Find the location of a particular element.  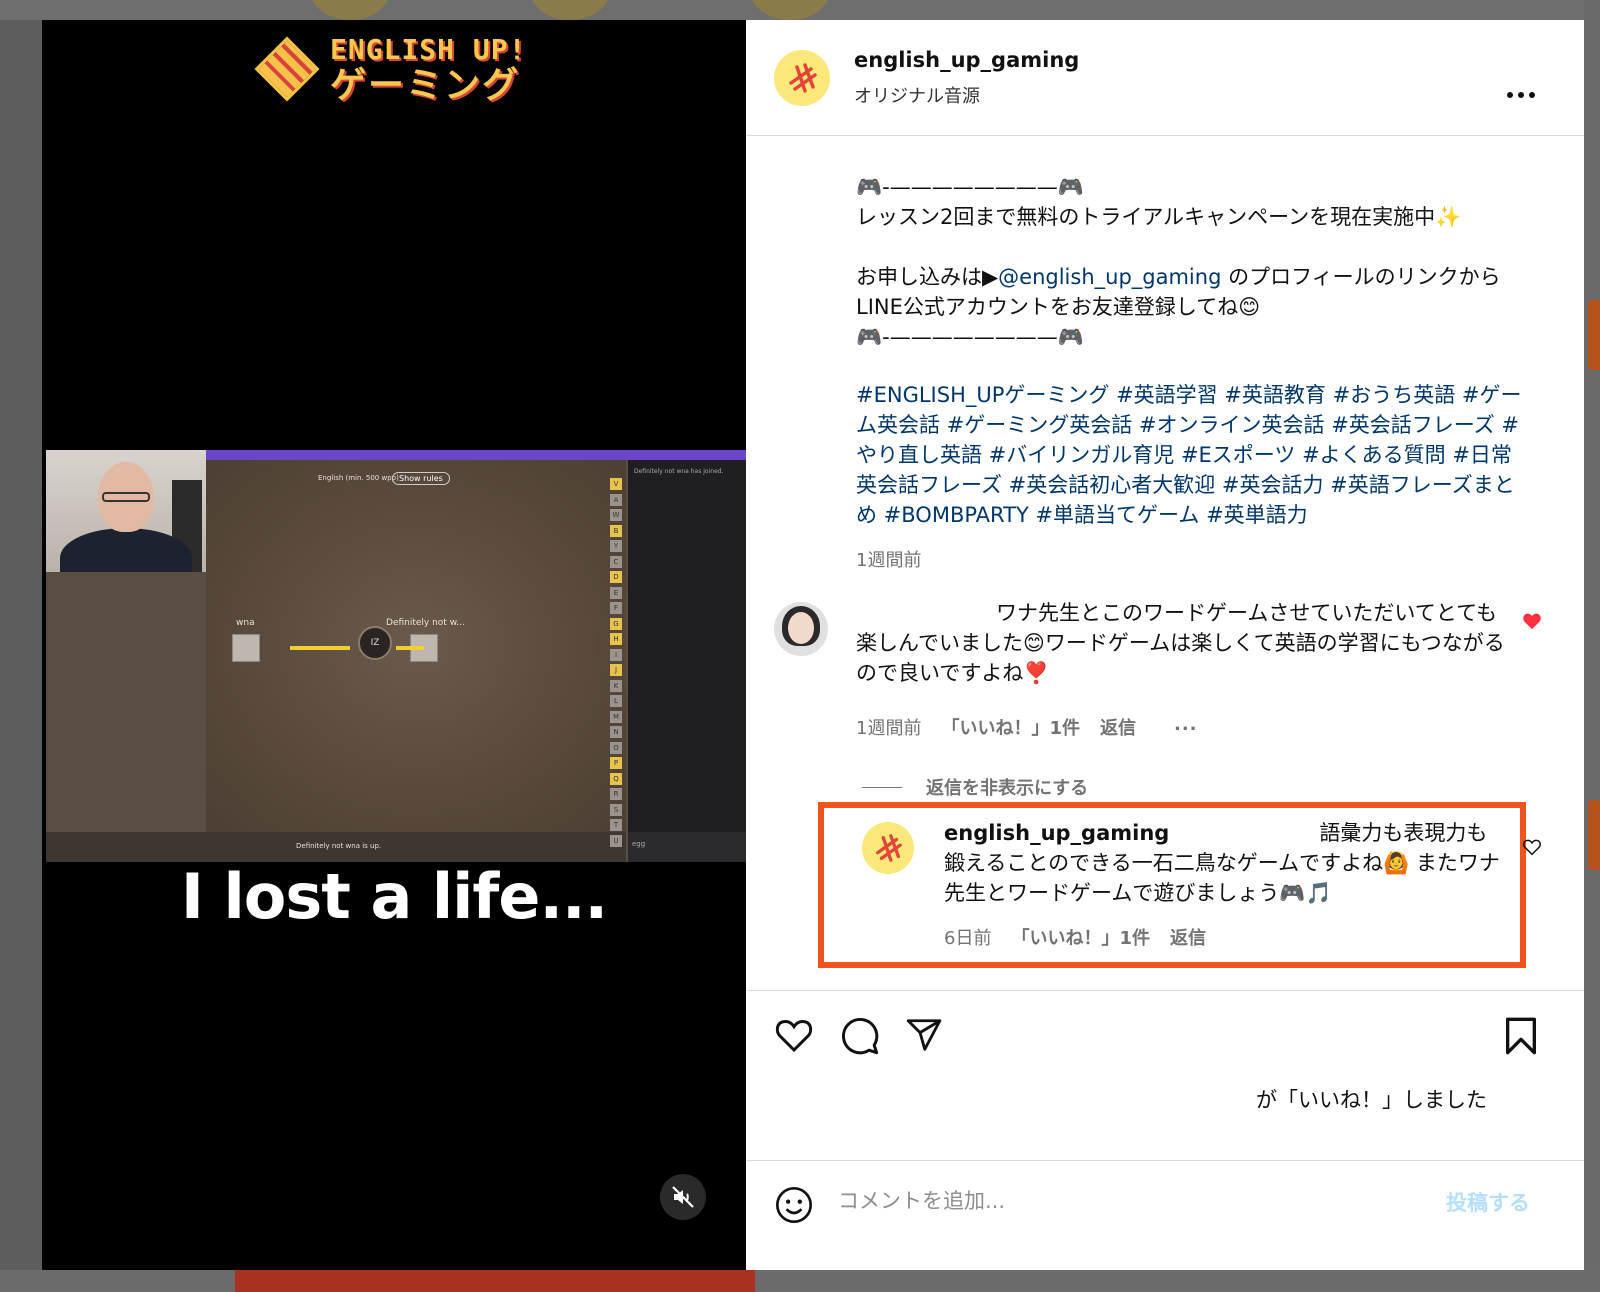

letter-tile: Q is located at coordinates (616, 778).